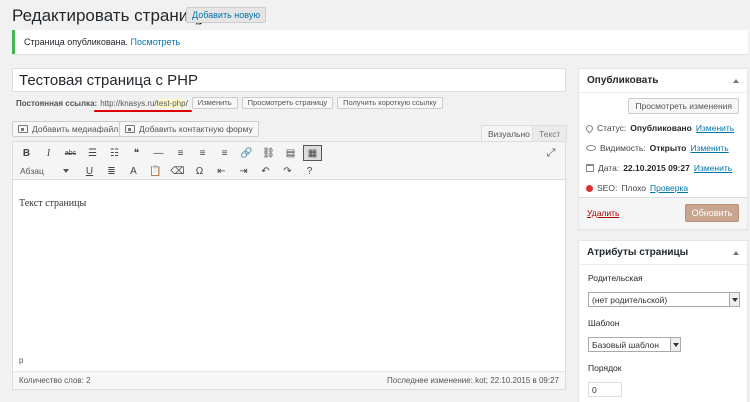 The height and width of the screenshot is (402, 750). Describe the element at coordinates (669, 188) in the screenshot. I see `seo-check-link: Проверка` at that location.